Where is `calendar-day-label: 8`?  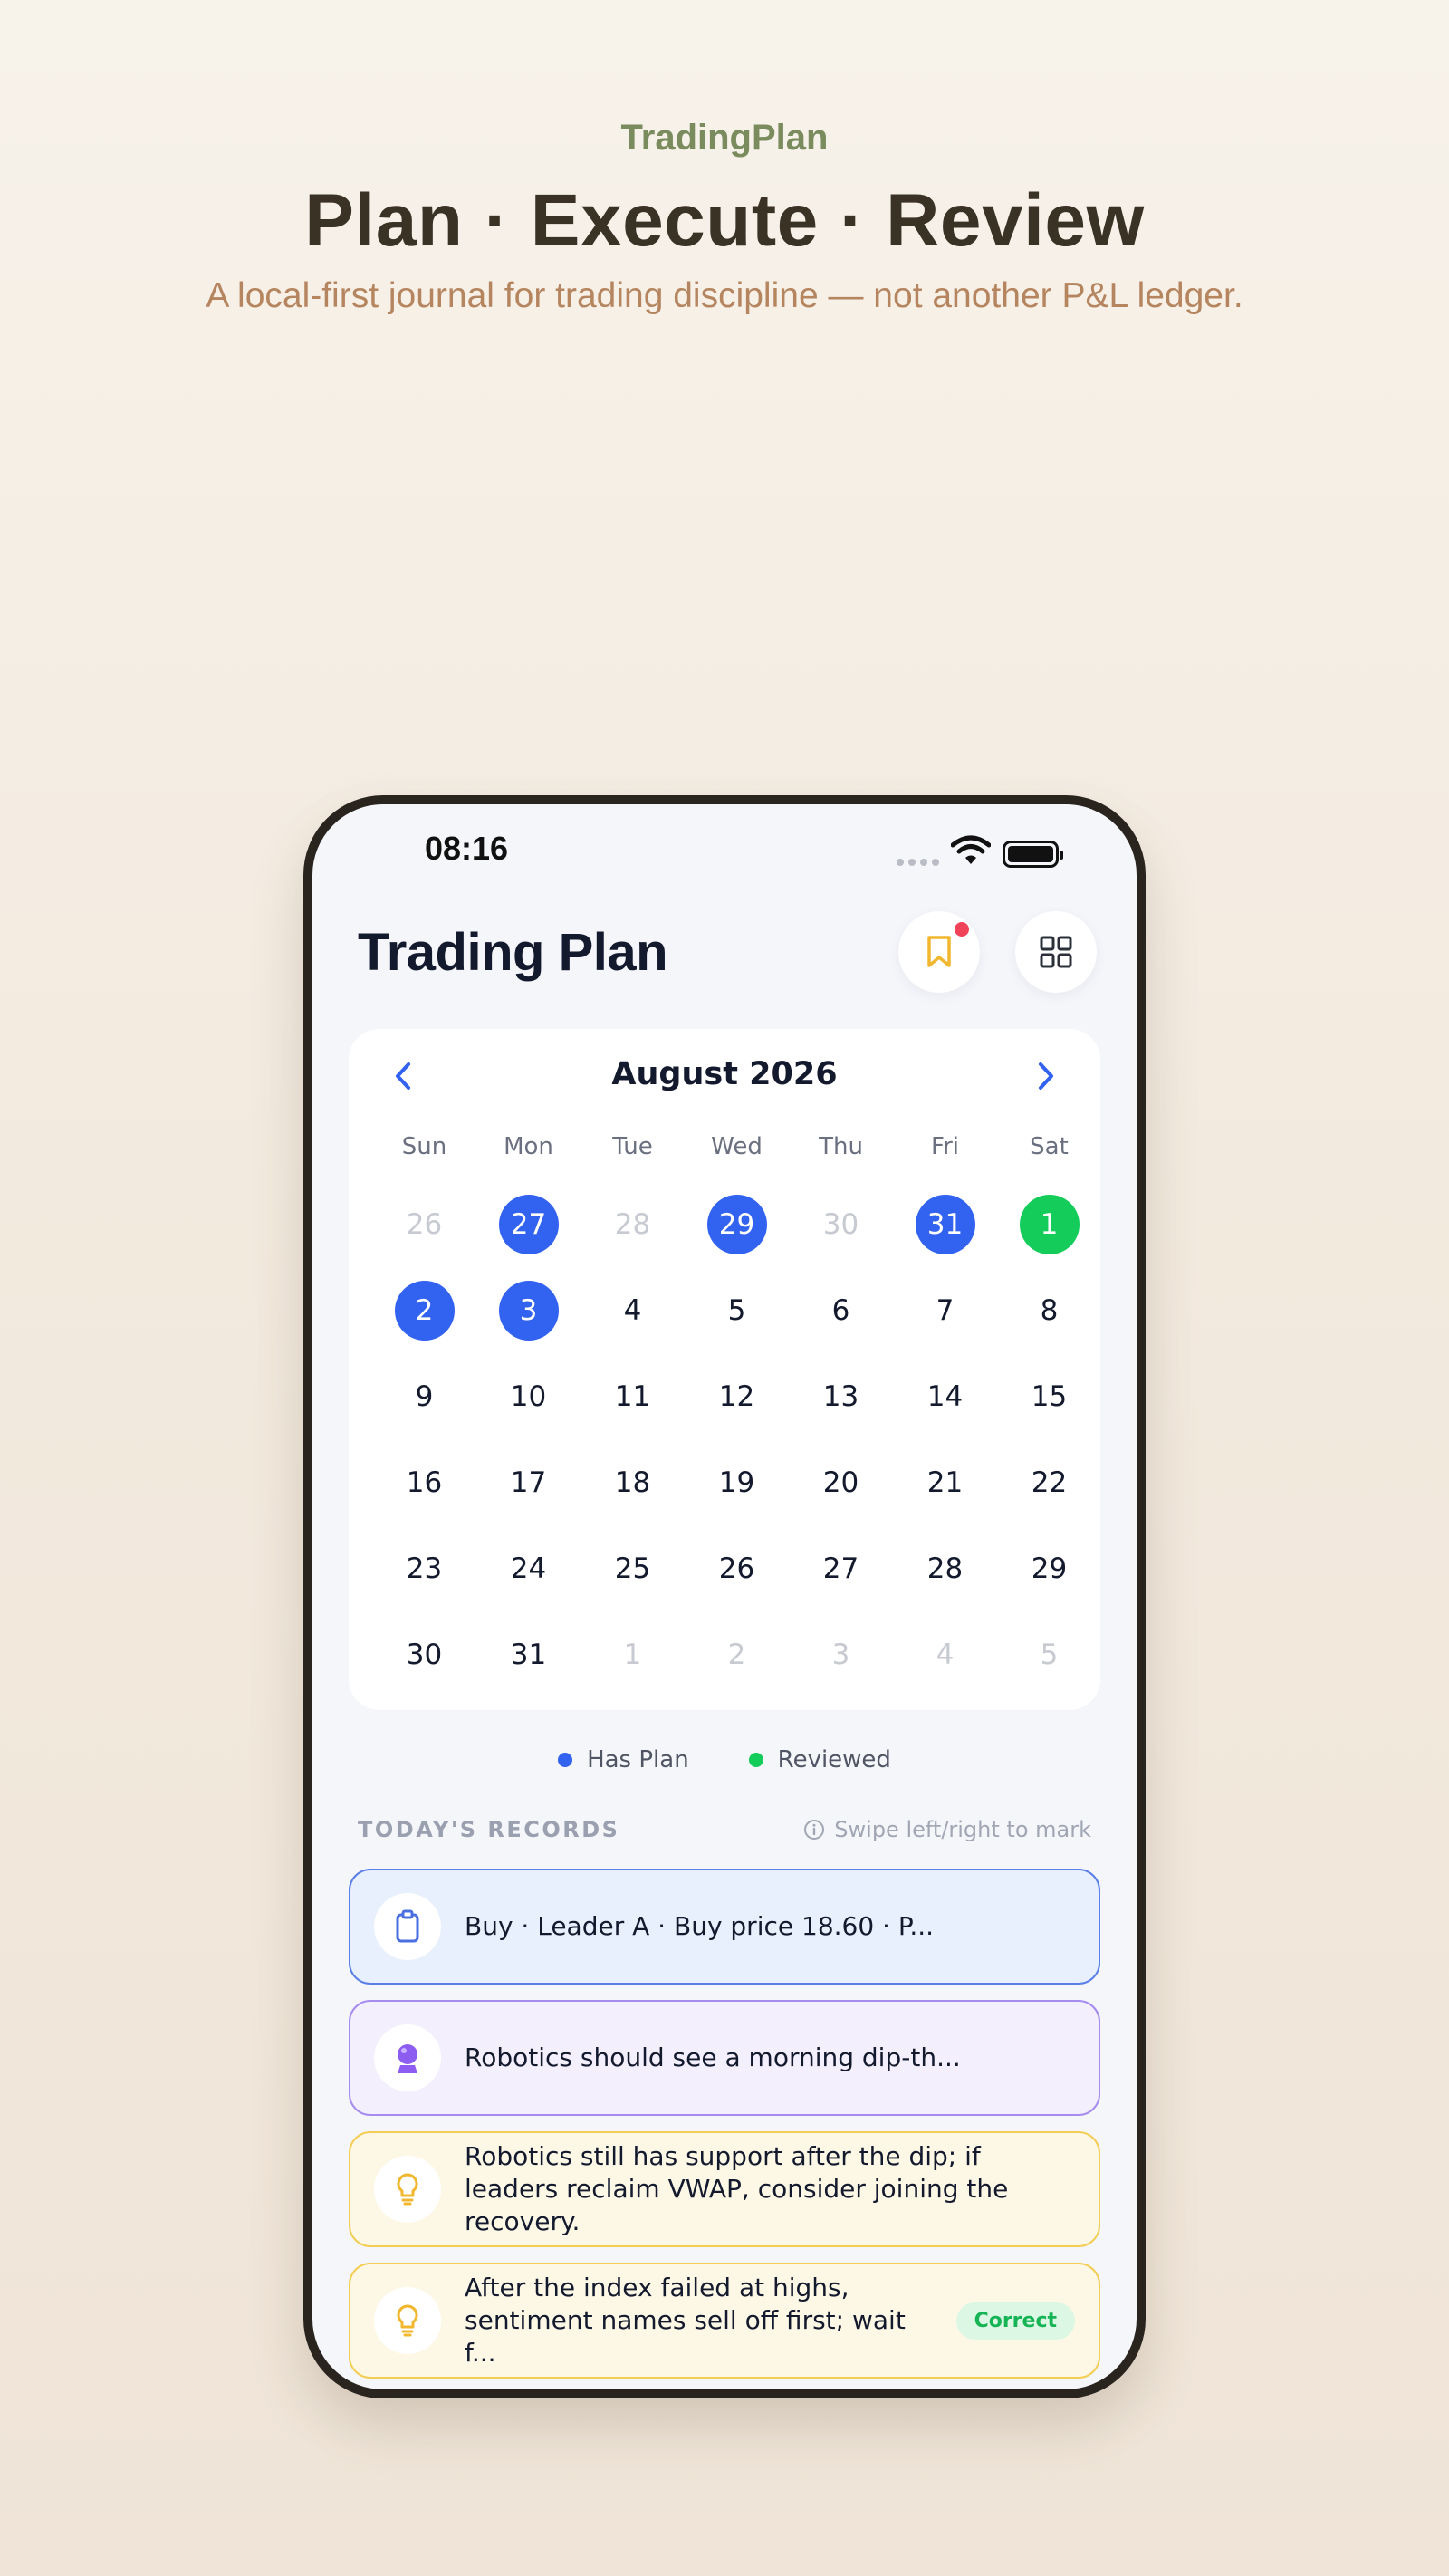
calendar-day-label: 8 is located at coordinates (1049, 1310).